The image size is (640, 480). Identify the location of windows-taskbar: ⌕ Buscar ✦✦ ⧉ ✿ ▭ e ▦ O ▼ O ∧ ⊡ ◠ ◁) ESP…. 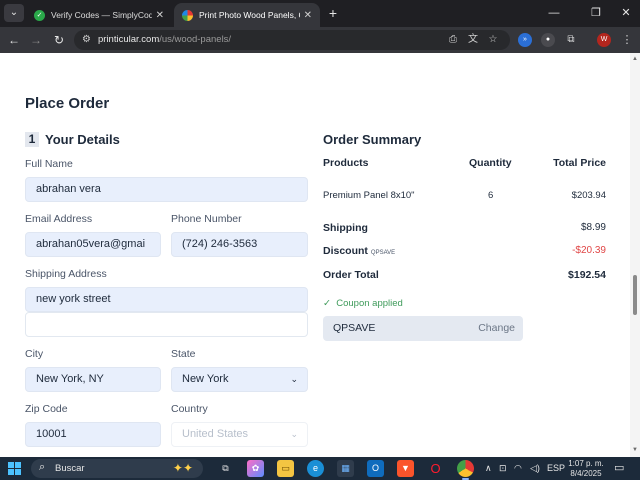
(320, 468).